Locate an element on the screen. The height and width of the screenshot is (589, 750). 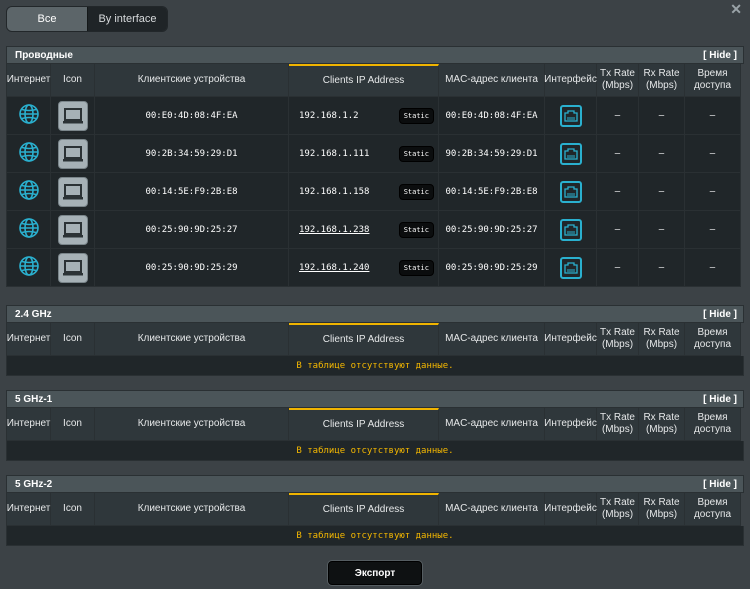
section-title: 2.4 GHz is located at coordinates (33, 314).